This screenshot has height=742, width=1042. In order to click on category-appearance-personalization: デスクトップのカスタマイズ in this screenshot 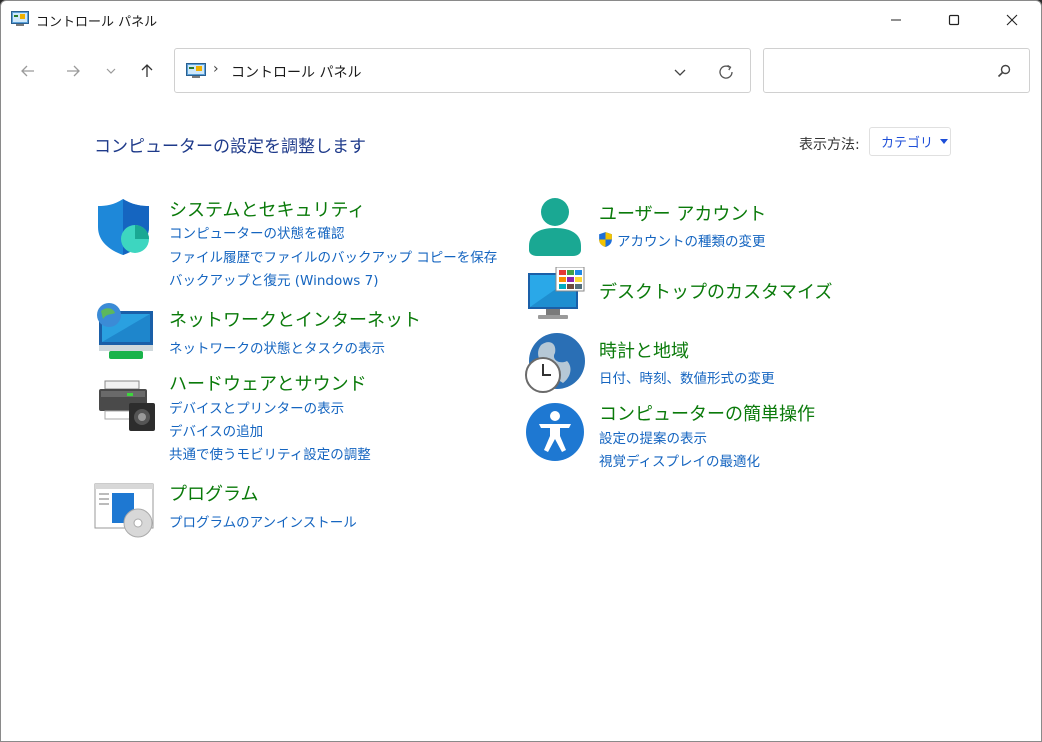, I will do `click(715, 291)`.